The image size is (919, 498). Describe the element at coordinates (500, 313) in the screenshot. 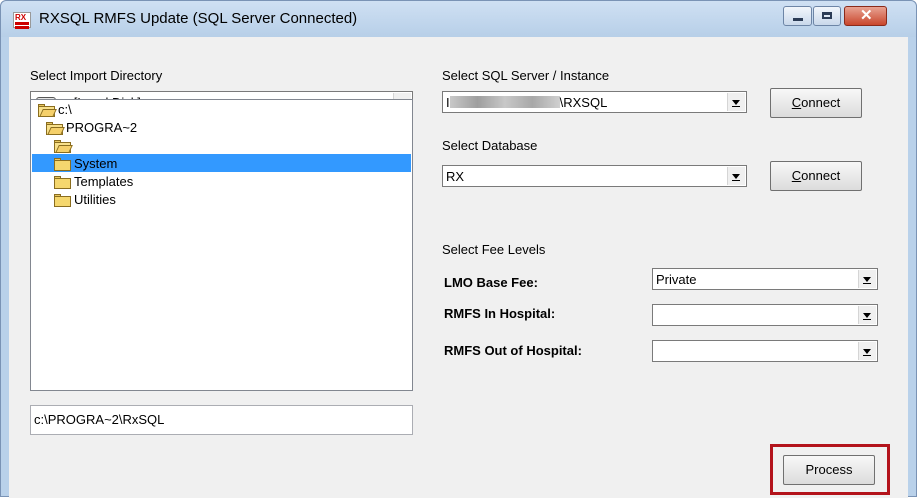

I see `rmfs-in-hospital-label: RMFS In Hospital:` at that location.